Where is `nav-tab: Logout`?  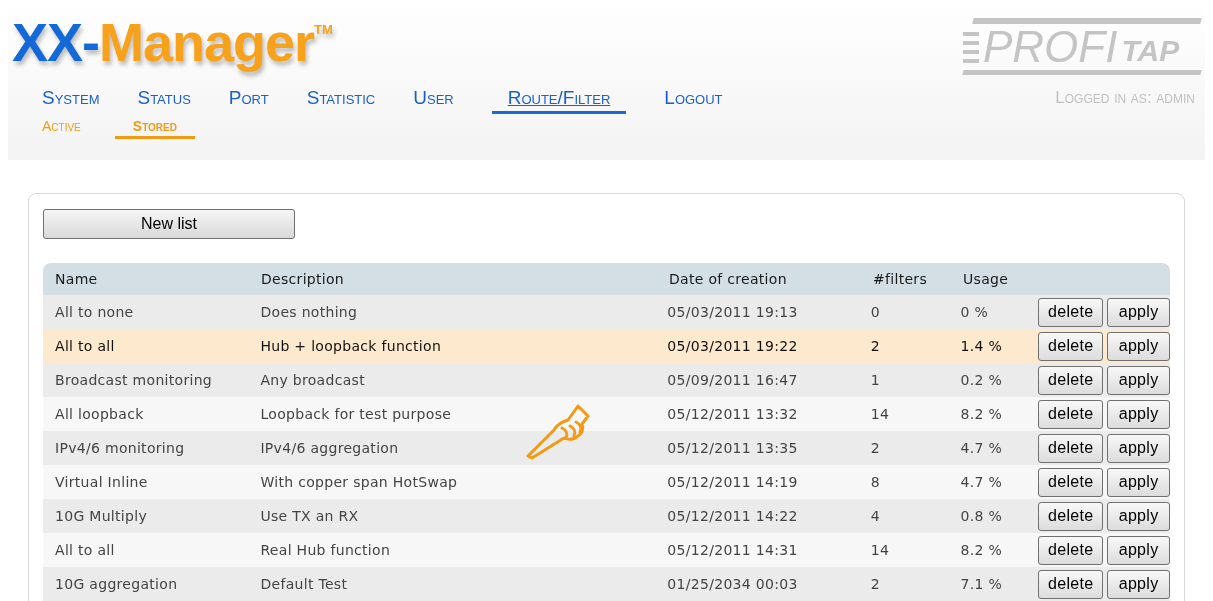 nav-tab: Logout is located at coordinates (693, 99).